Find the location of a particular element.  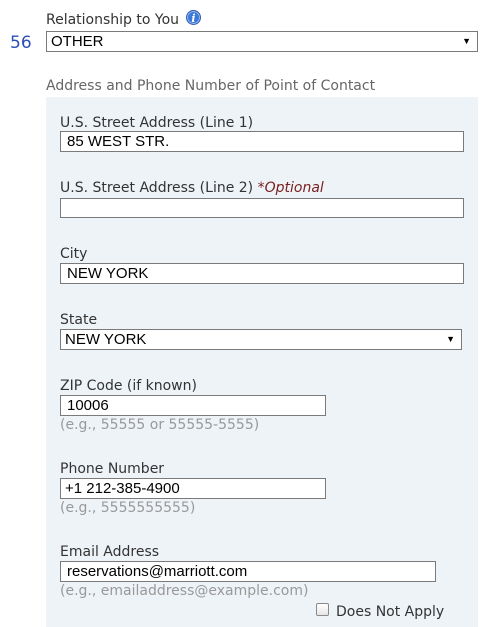

state-label: State is located at coordinates (79, 320).